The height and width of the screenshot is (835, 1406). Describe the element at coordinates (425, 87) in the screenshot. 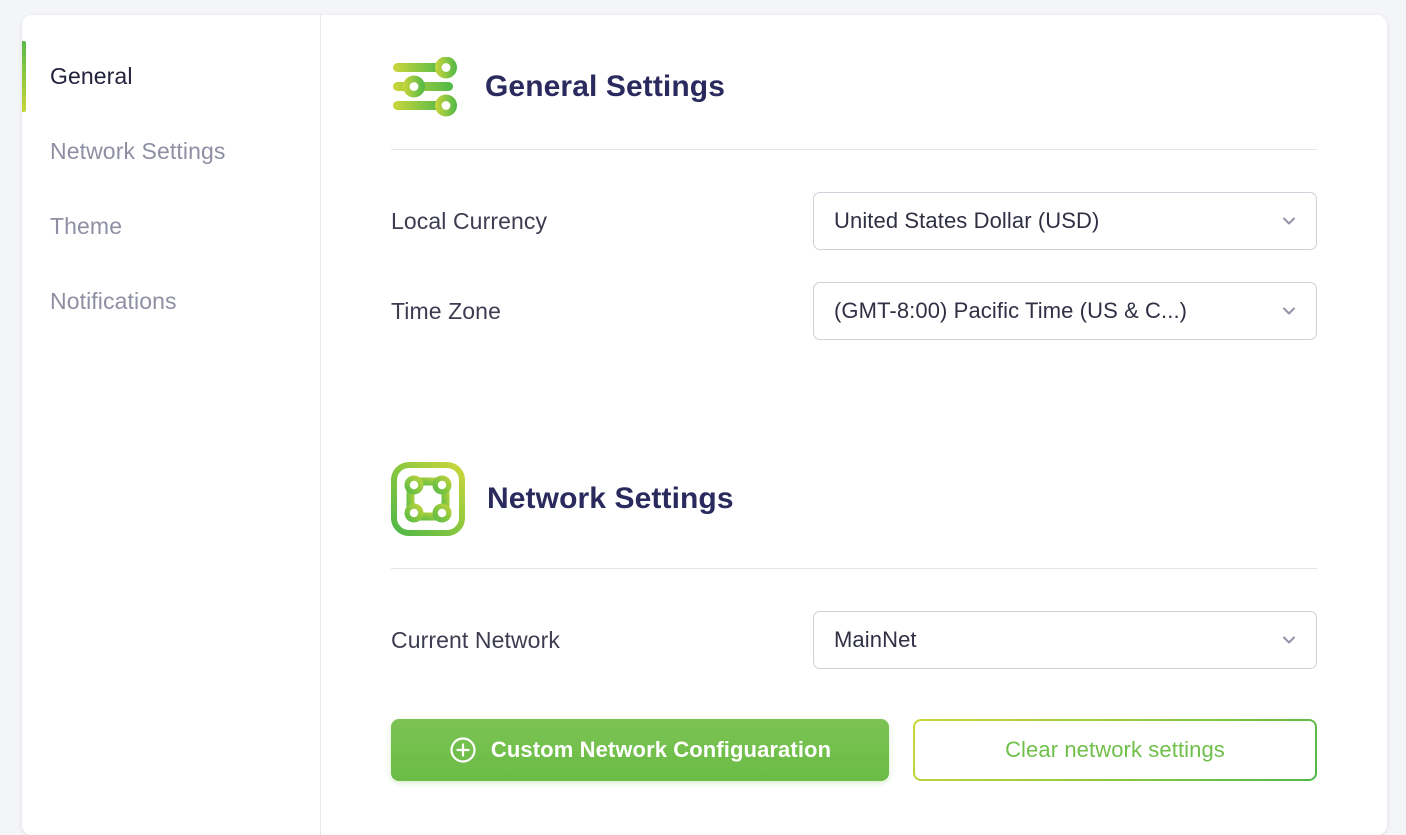

I see `sliders-icon` at that location.